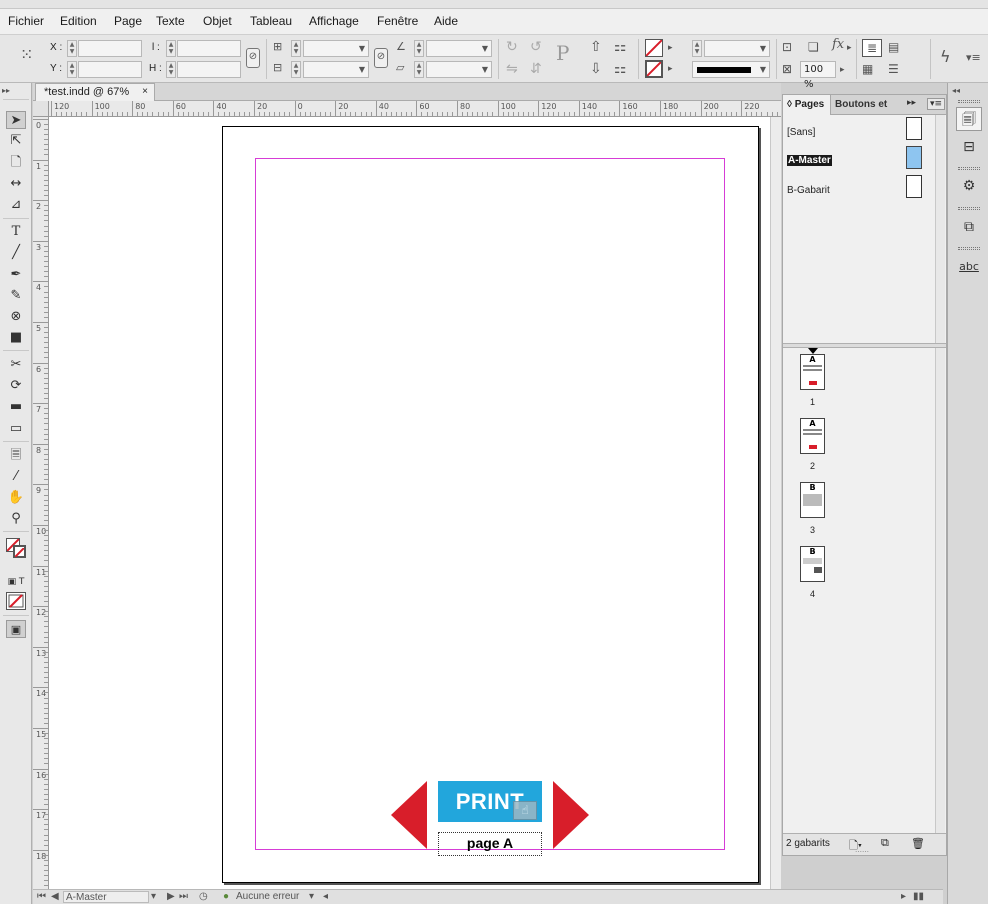 The height and width of the screenshot is (904, 988). What do you see at coordinates (153, 896) in the screenshot?
I see `page-dropdown-icon: ▾` at bounding box center [153, 896].